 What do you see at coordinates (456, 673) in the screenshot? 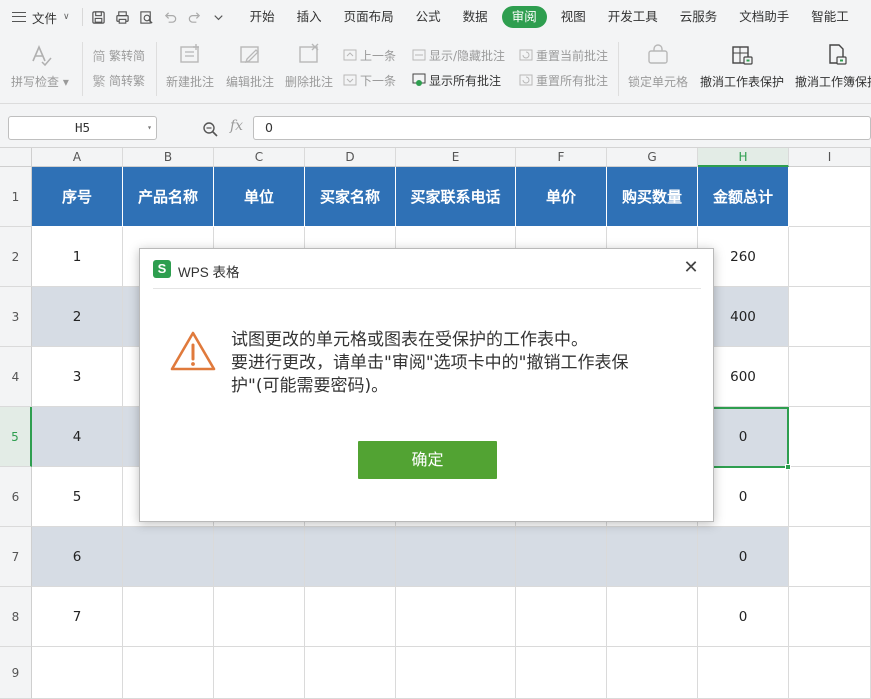
I see `cell-e9` at bounding box center [456, 673].